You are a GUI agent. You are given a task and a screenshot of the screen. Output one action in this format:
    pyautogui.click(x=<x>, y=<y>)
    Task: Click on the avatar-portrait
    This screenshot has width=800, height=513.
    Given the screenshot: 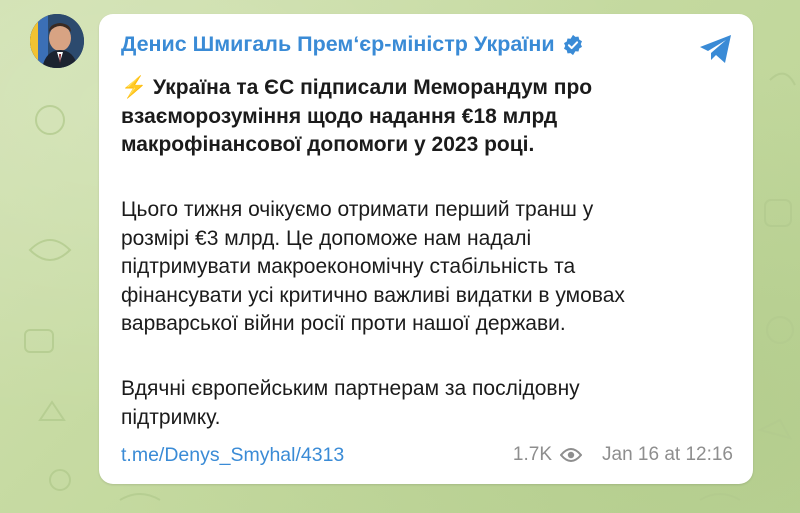 What is the action you would take?
    pyautogui.click(x=57, y=41)
    